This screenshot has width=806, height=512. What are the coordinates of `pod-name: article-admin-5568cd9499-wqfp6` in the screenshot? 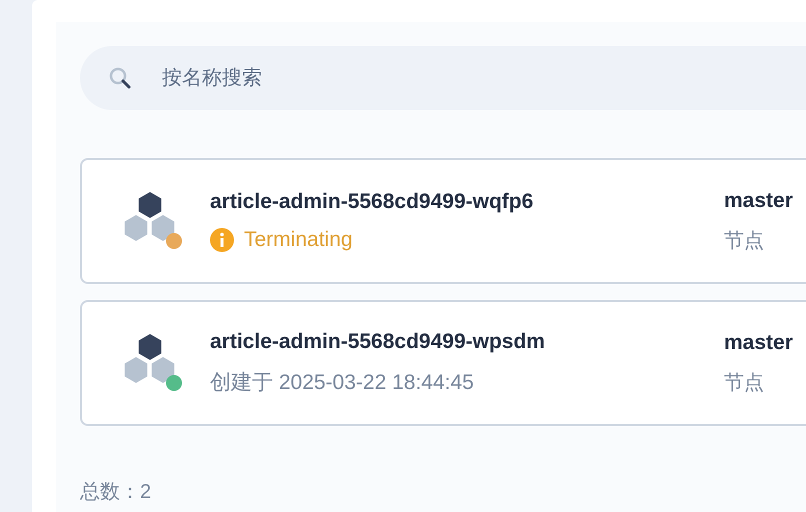 It's located at (372, 202).